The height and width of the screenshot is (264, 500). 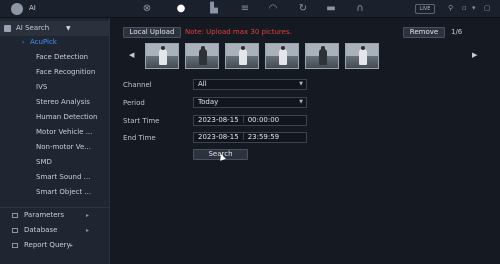 What do you see at coordinates (67, 117) in the screenshot?
I see `sidebar-item-label: Human Detection` at bounding box center [67, 117].